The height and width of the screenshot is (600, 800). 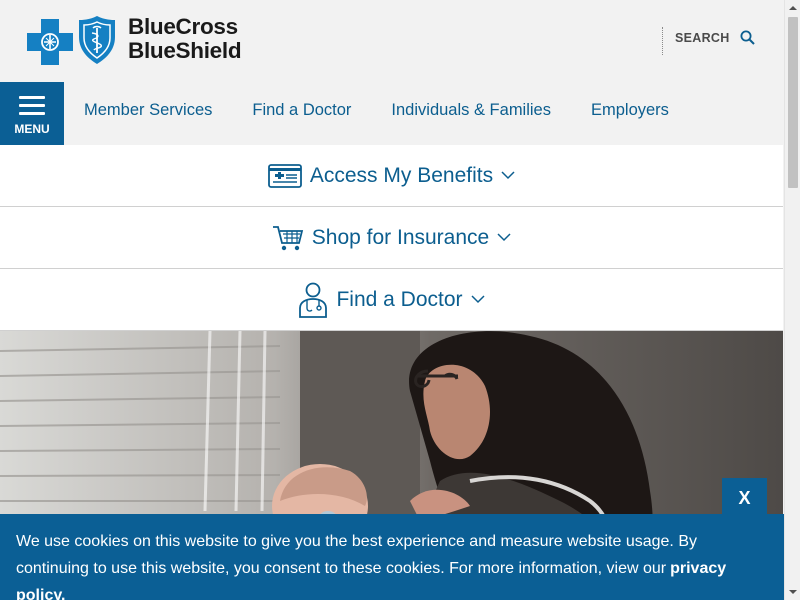 What do you see at coordinates (50, 42) in the screenshot?
I see `blue-cross-logo-icon` at bounding box center [50, 42].